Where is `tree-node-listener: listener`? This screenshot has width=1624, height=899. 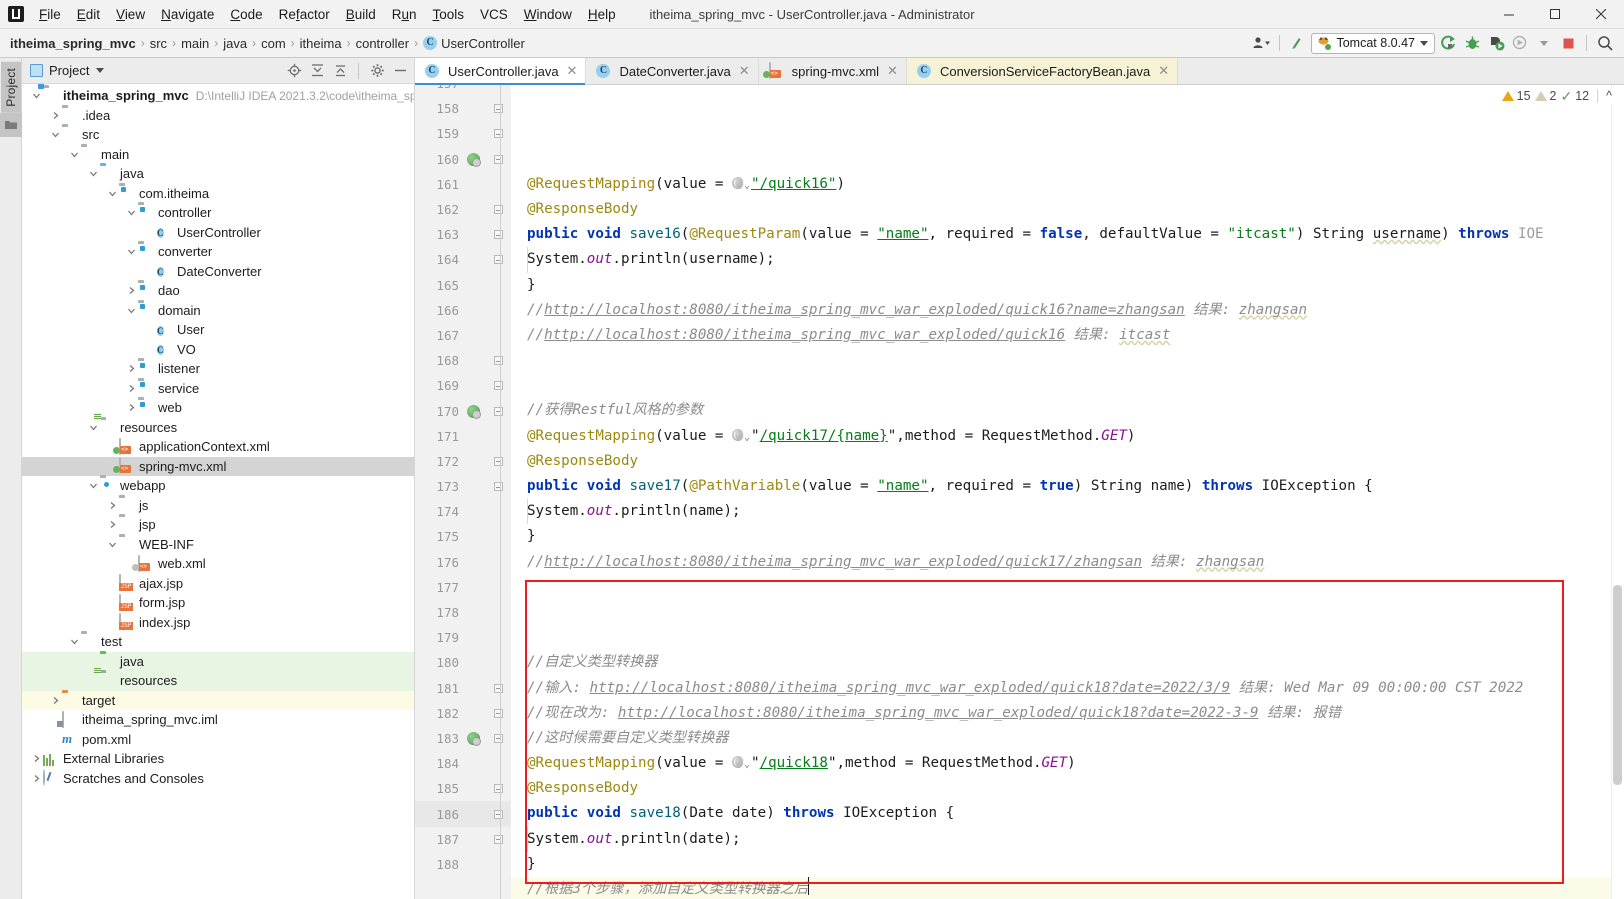 tree-node-listener: listener is located at coordinates (218, 369).